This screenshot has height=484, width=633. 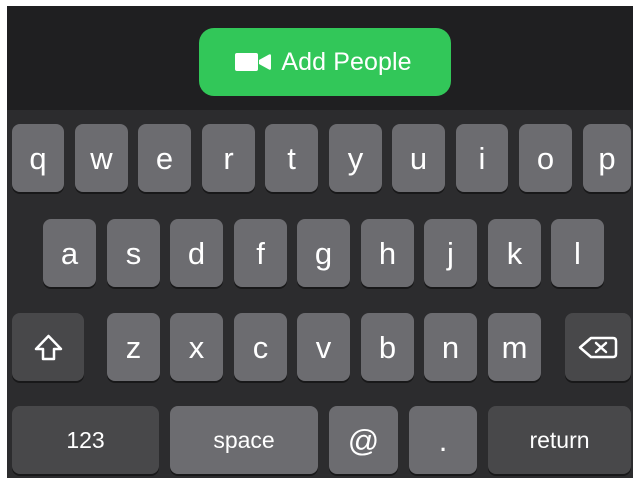 What do you see at coordinates (346, 61) in the screenshot?
I see `add-people-label: Add People` at bounding box center [346, 61].